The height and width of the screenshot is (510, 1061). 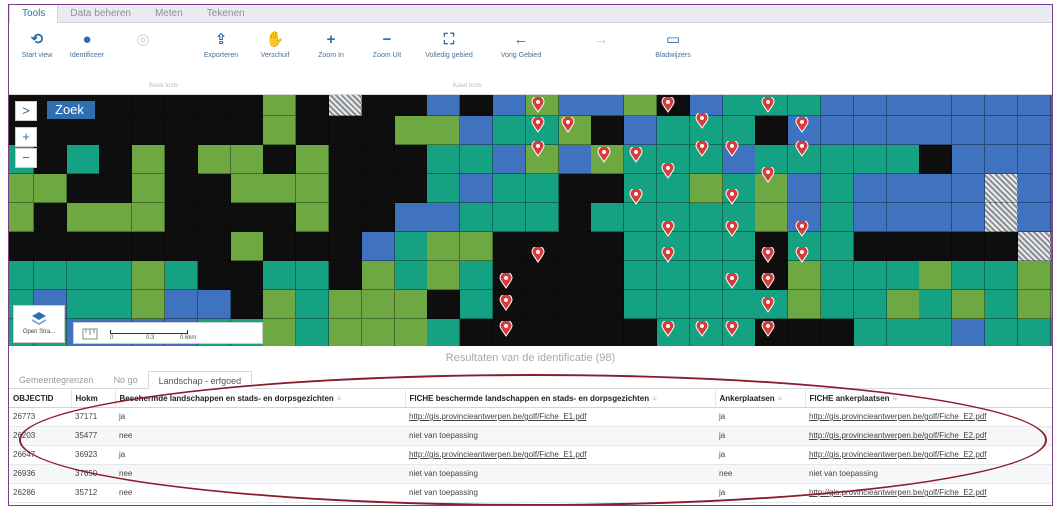 I want to click on ribbon-tab-bar: Tools Data beheren Meten Tekenen, so click(x=530, y=14).